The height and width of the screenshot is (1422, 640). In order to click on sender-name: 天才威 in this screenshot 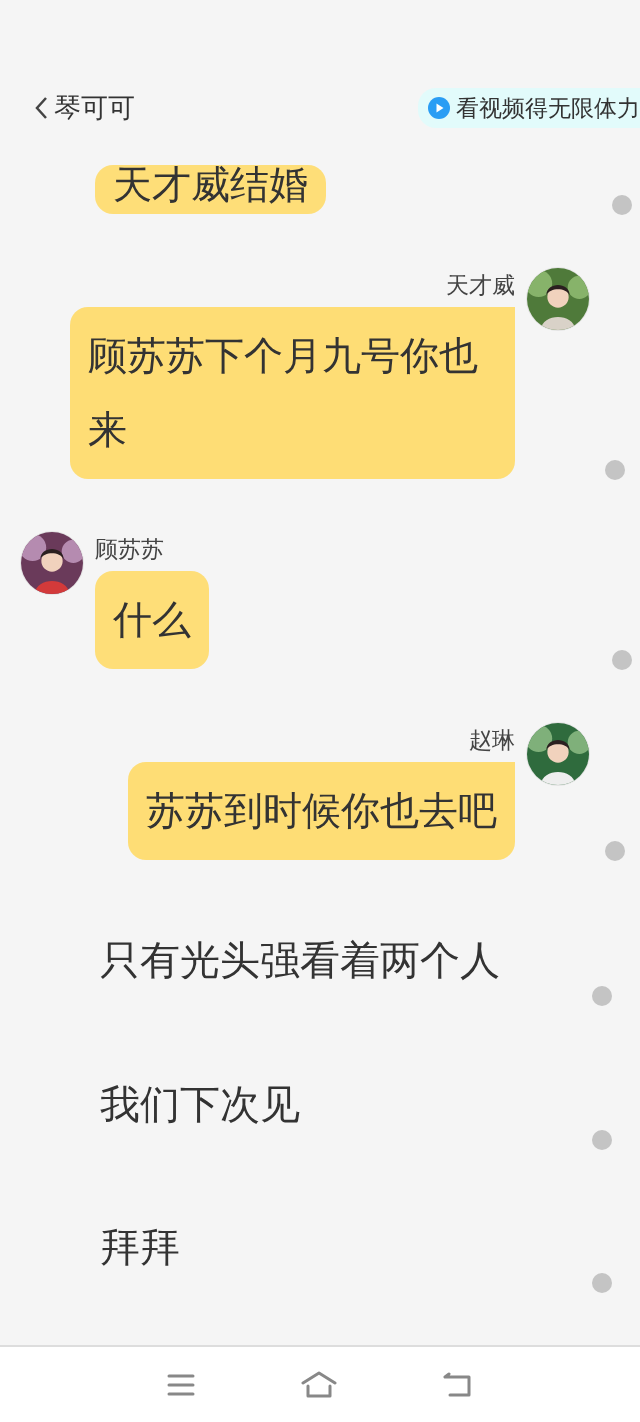, I will do `click(480, 285)`.